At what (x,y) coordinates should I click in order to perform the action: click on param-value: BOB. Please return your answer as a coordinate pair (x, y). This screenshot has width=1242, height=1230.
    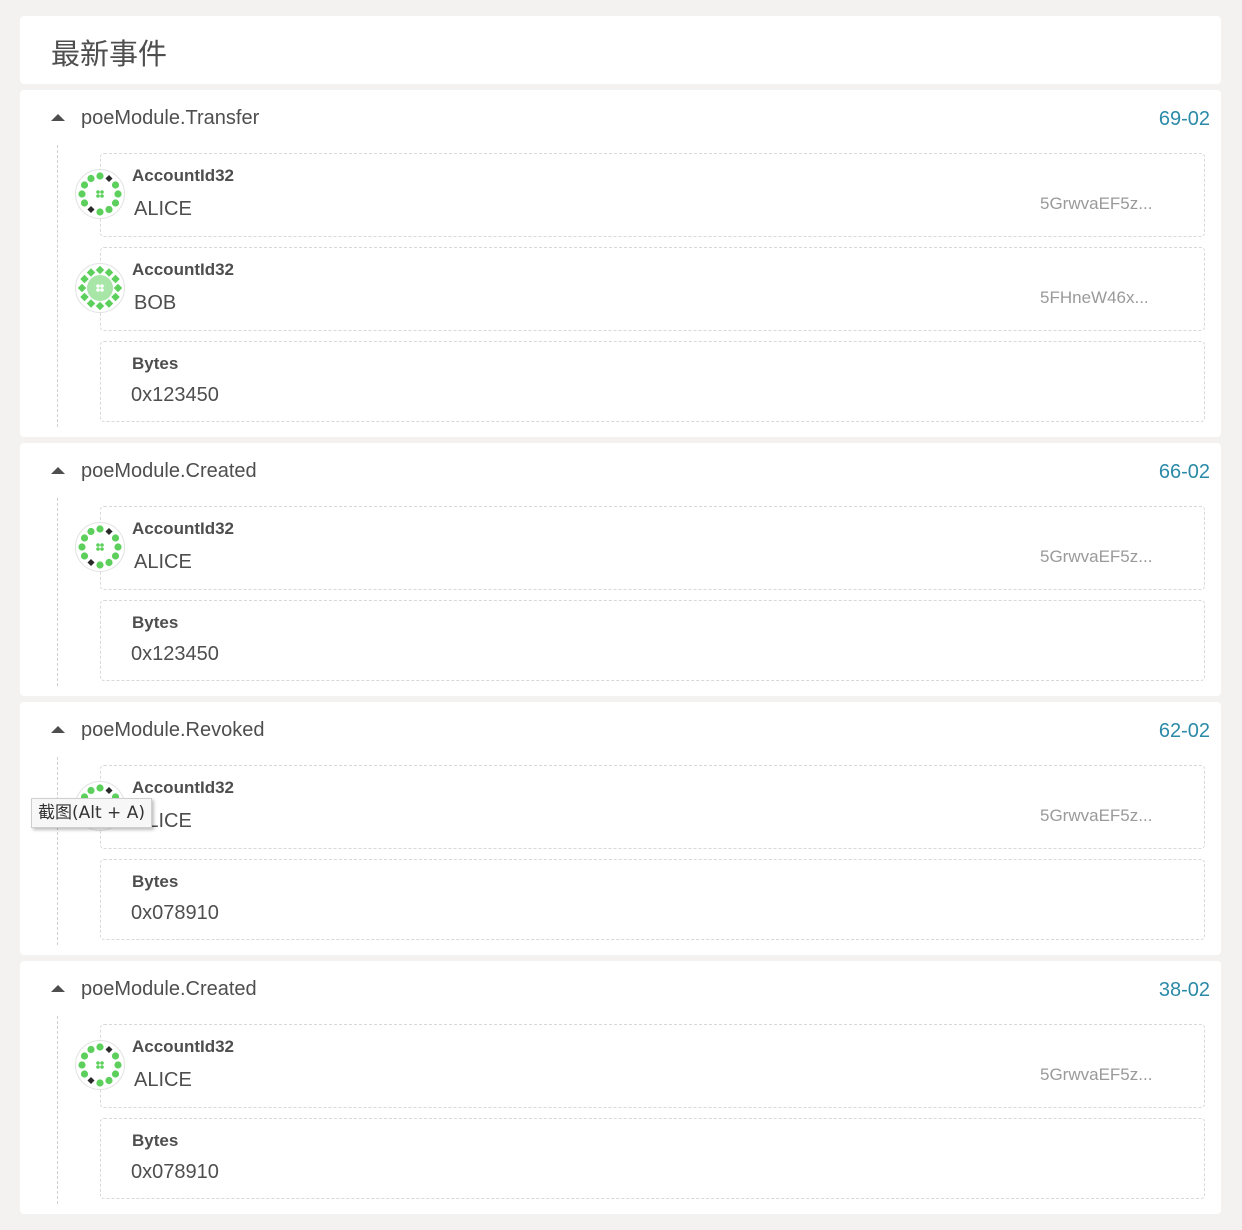
    Looking at the image, I should click on (155, 303).